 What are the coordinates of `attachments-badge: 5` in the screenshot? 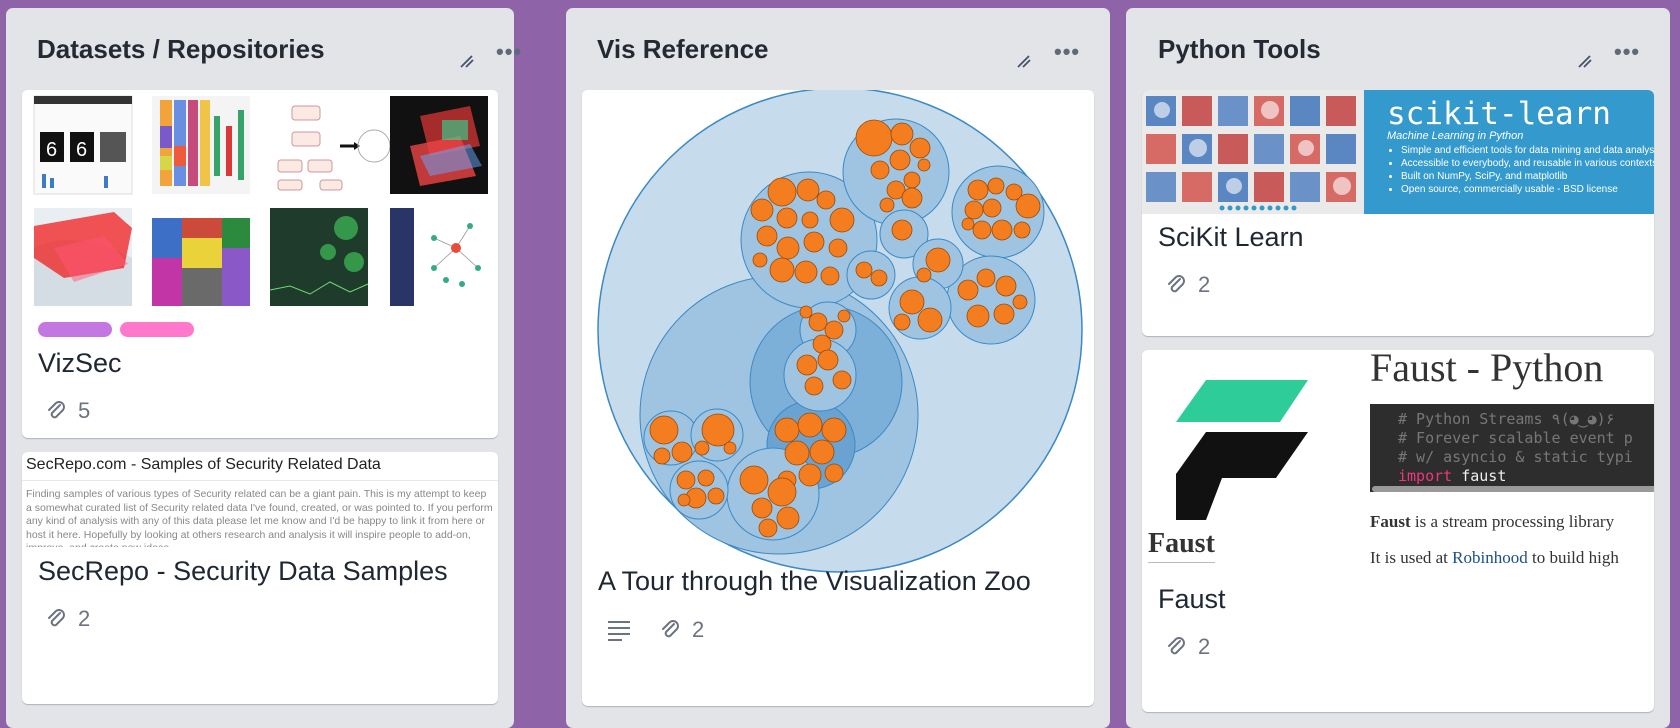 It's located at (67, 411).